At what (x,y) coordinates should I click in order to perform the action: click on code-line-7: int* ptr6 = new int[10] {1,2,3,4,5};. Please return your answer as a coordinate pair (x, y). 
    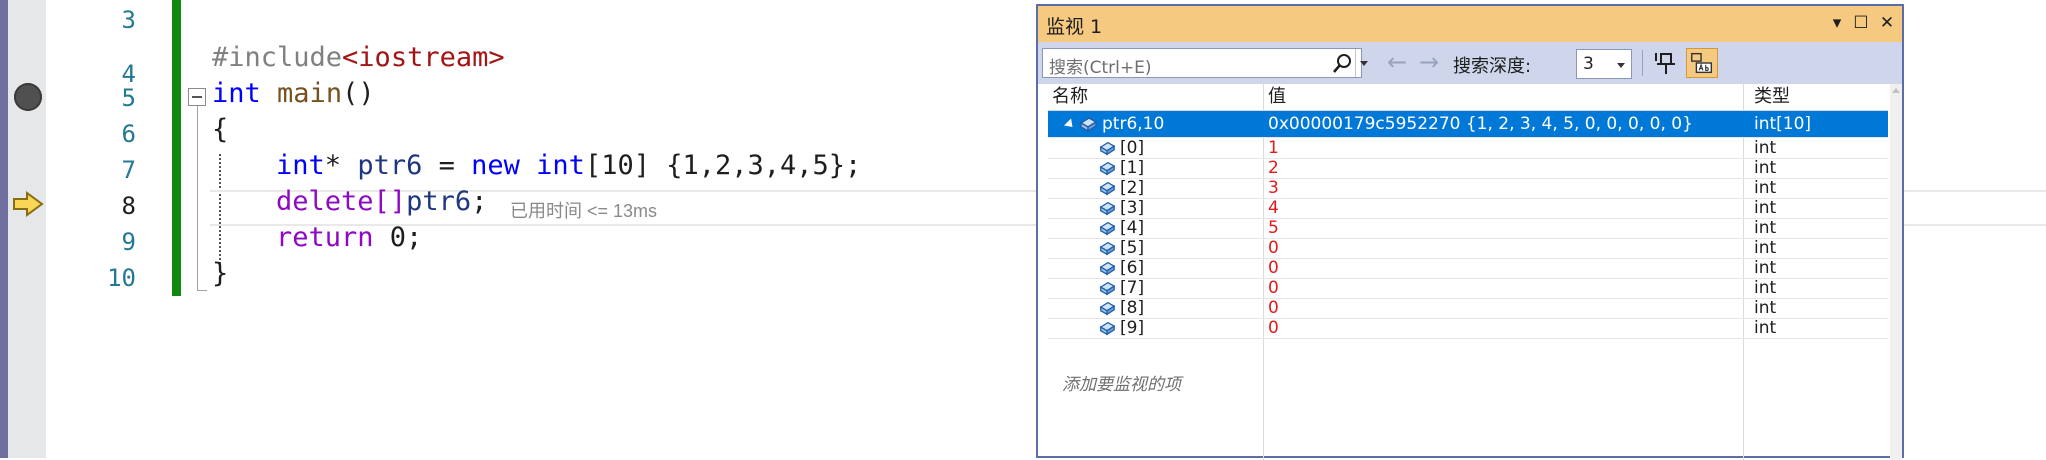
    Looking at the image, I should click on (568, 166).